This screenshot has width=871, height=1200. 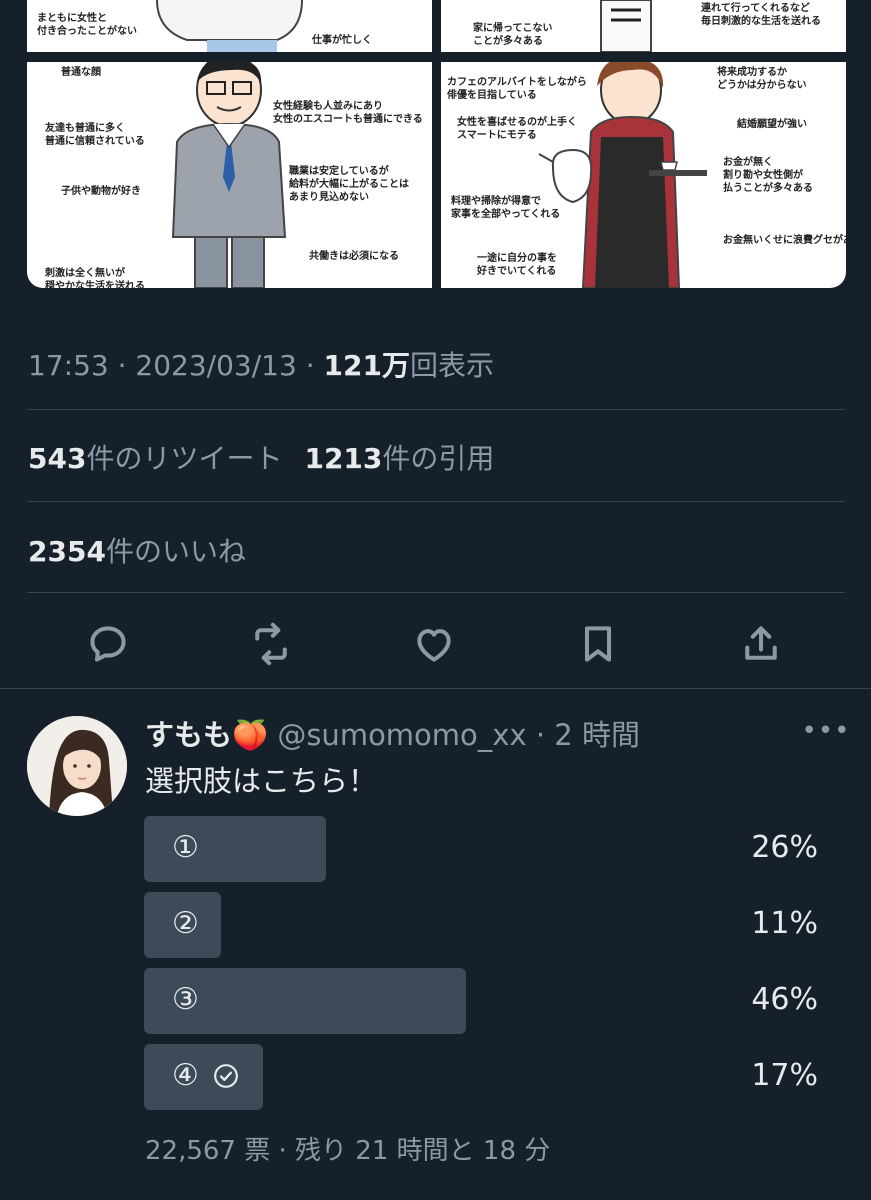 What do you see at coordinates (784, 240) in the screenshot?
I see `caption-br-7: お金無いくせに浪費グセがある` at bounding box center [784, 240].